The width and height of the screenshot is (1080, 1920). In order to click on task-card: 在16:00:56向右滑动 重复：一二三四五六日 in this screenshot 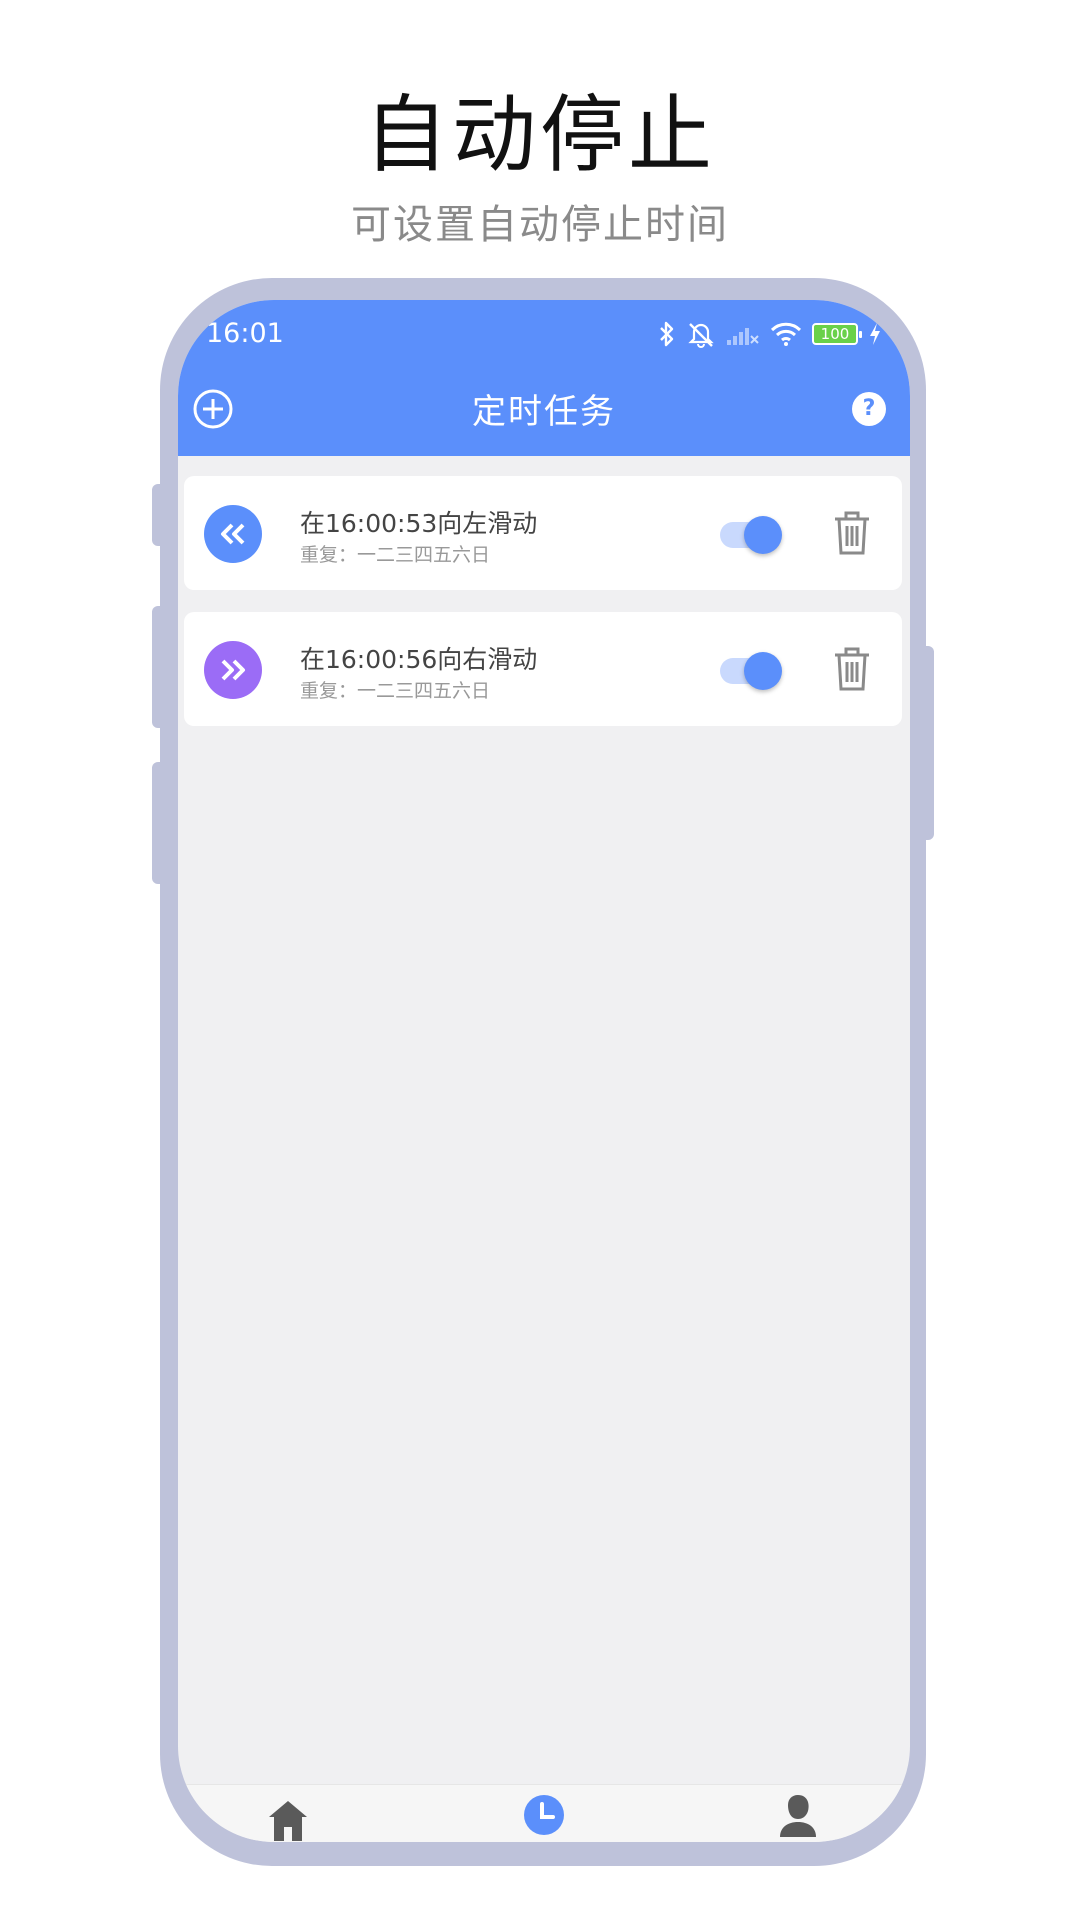, I will do `click(543, 669)`.